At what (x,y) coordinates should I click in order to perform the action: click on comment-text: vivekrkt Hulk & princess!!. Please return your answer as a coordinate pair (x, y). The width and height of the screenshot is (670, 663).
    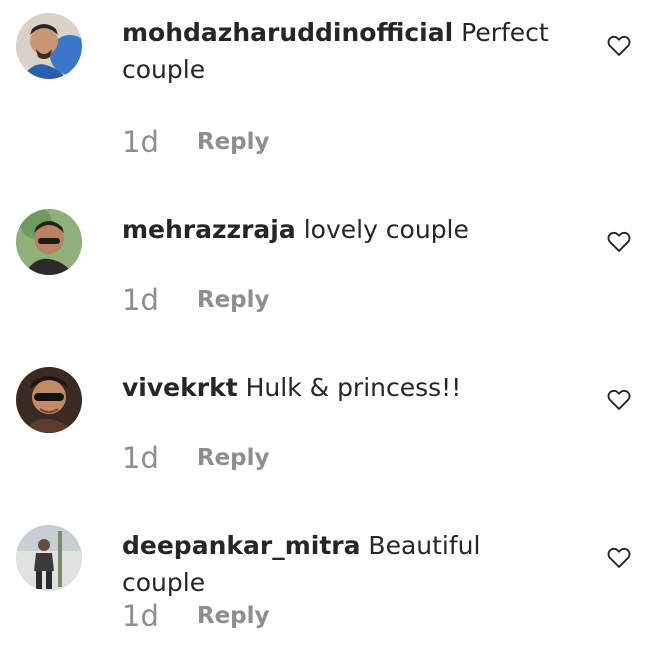
    Looking at the image, I should click on (342, 387).